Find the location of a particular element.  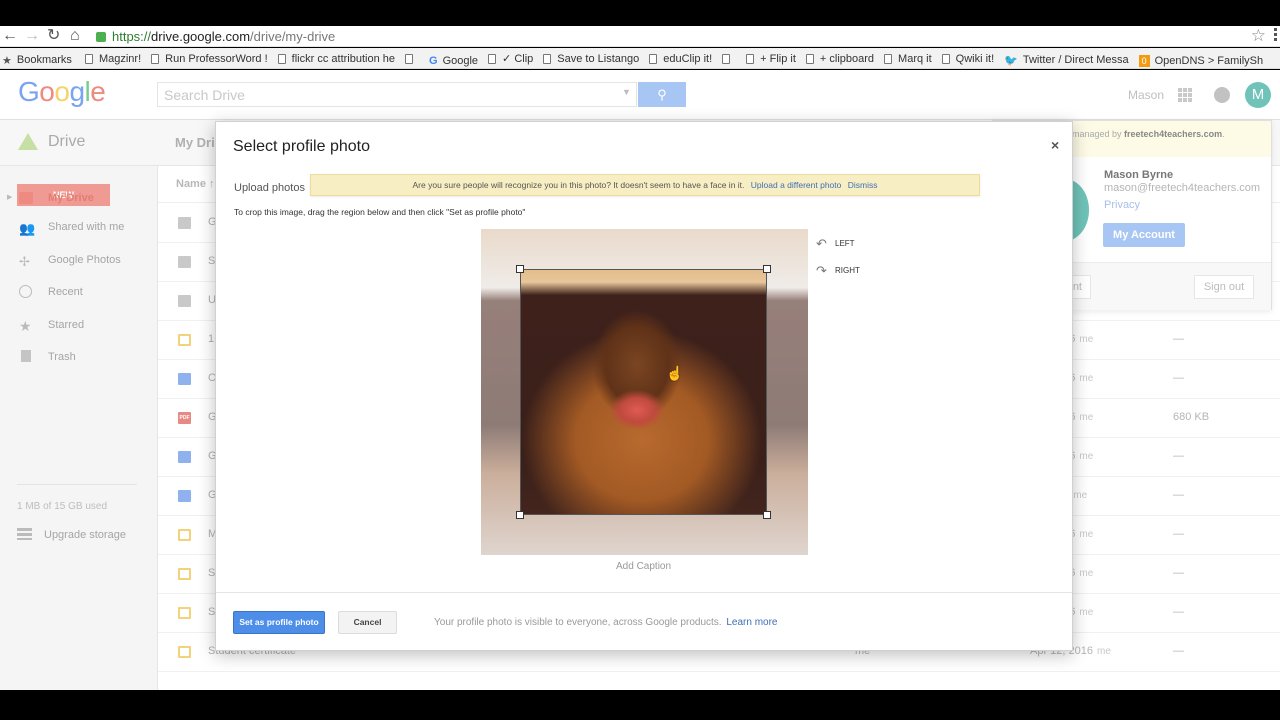

crop-region is located at coordinates (643, 392).